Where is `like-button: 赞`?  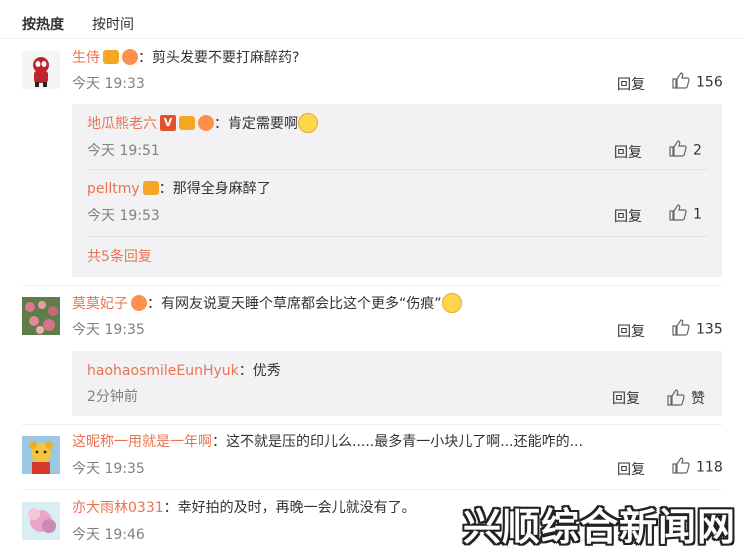 like-button: 赞 is located at coordinates (686, 398).